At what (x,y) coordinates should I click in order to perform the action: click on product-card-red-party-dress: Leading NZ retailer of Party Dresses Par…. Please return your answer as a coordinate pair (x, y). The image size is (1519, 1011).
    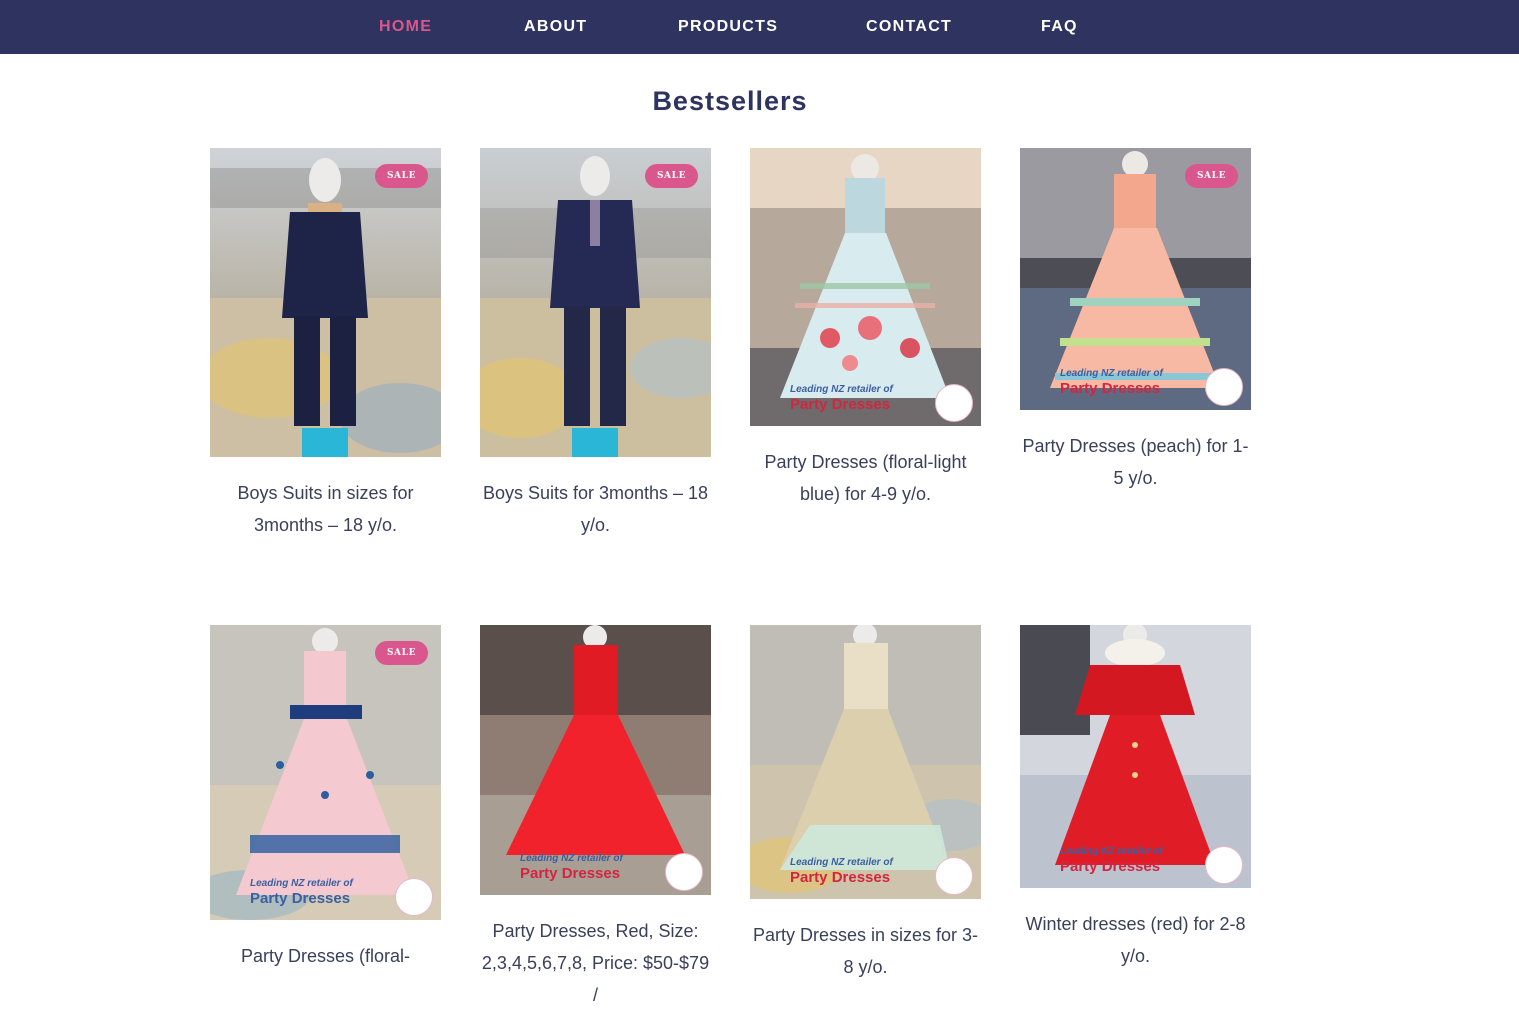
    Looking at the image, I should click on (595, 818).